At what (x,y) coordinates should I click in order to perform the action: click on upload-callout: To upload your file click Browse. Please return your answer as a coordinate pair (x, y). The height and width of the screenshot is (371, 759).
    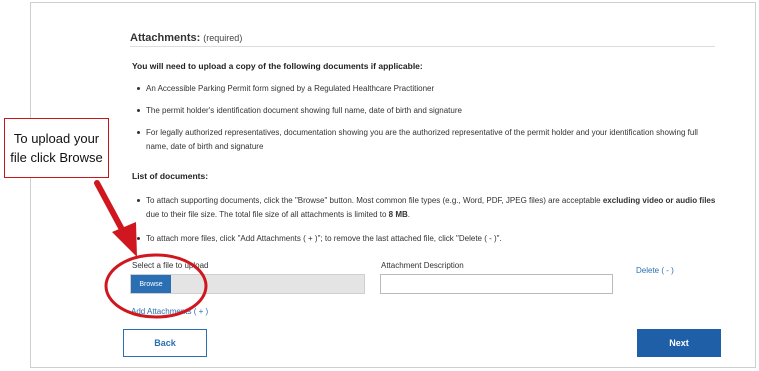
    Looking at the image, I should click on (56, 148).